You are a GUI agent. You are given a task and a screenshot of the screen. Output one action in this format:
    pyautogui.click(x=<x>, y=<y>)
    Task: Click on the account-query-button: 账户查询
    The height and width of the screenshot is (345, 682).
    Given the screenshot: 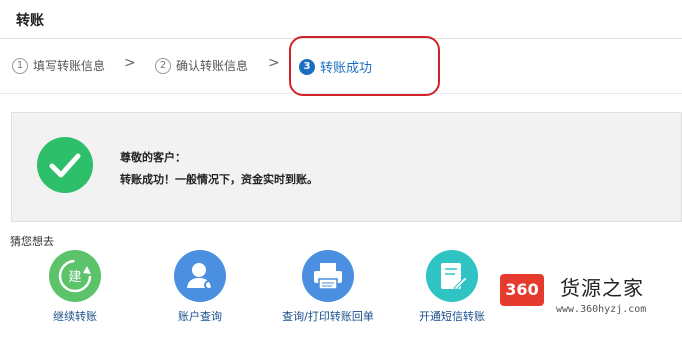 What is the action you would take?
    pyautogui.click(x=200, y=287)
    